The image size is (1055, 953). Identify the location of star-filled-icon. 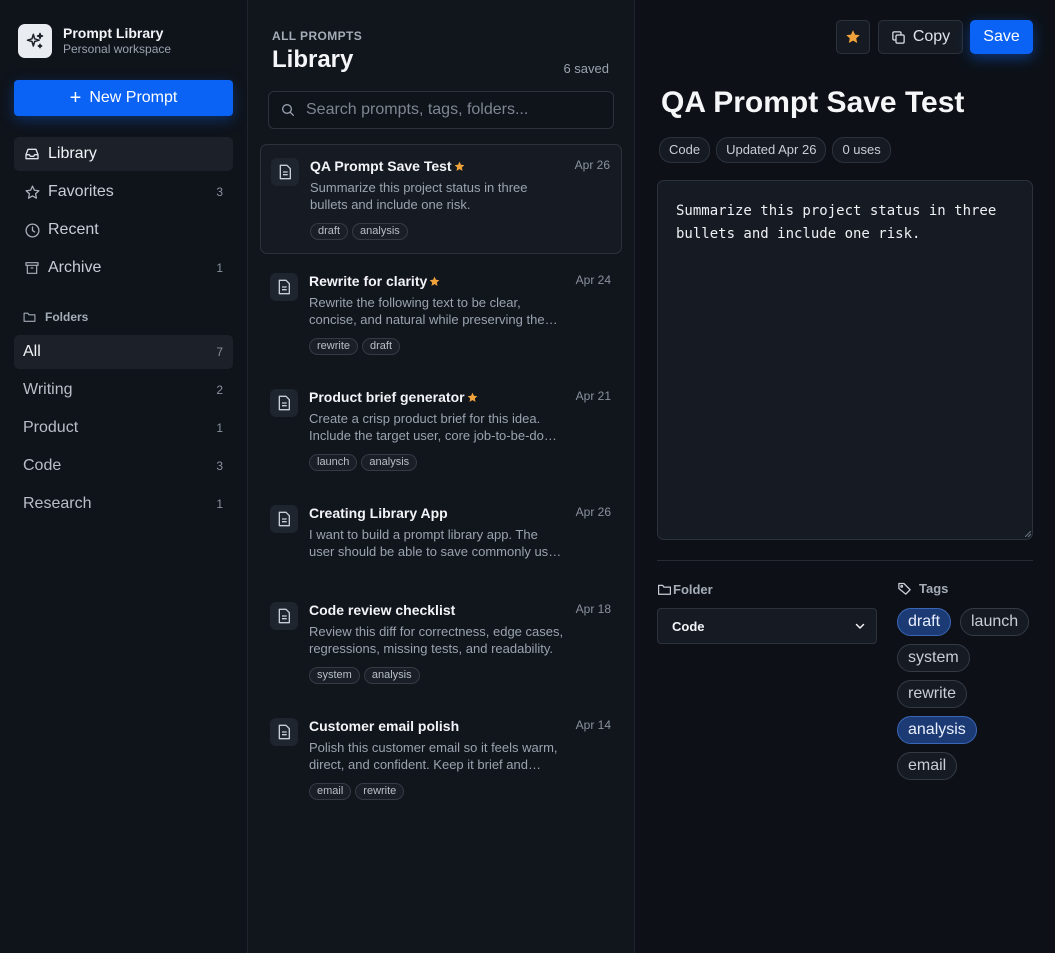
(853, 37).